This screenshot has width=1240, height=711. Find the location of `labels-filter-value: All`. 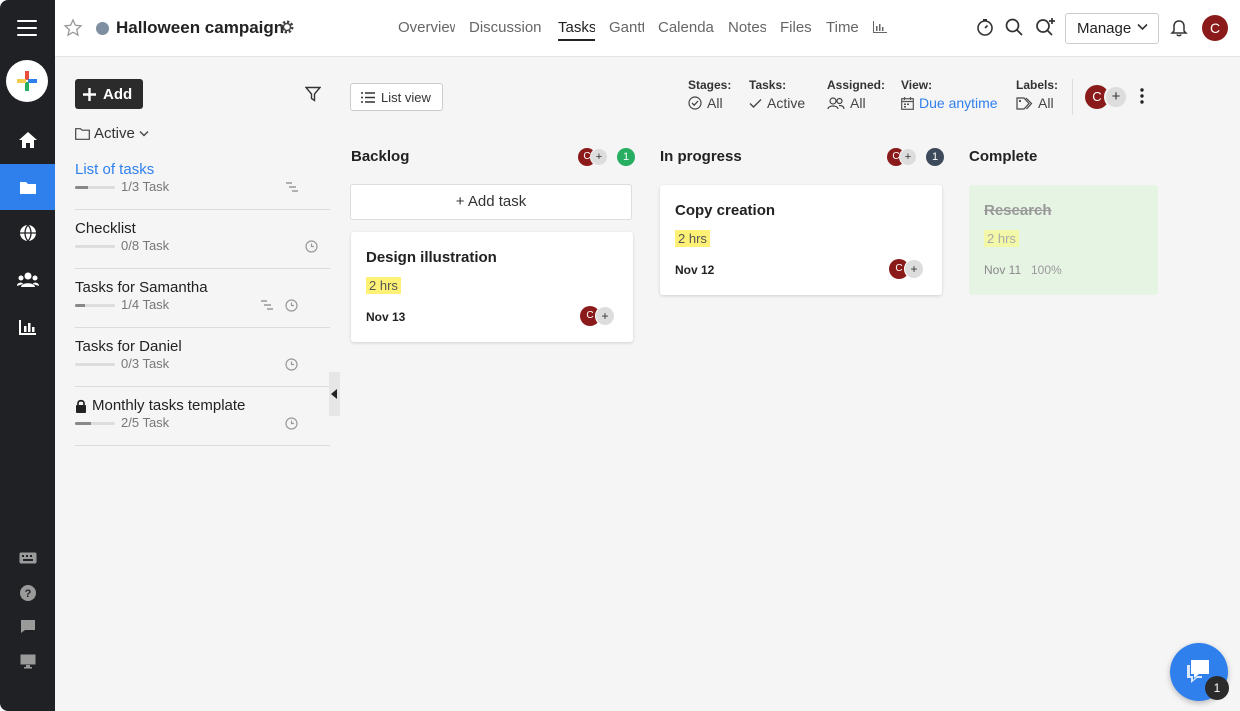

labels-filter-value: All is located at coordinates (1046, 103).